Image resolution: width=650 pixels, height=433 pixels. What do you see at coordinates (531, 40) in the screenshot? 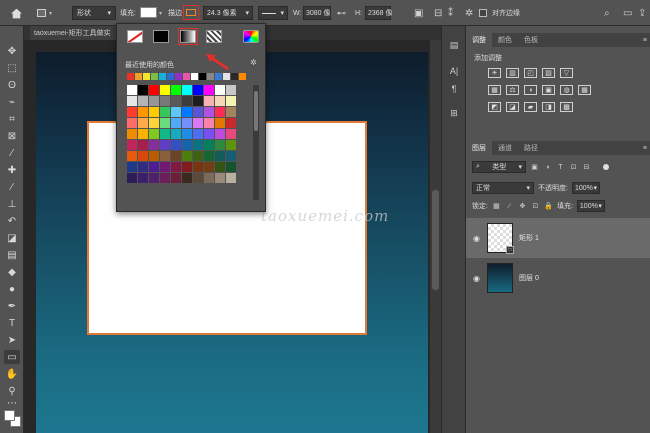
I see `tab-swatches: 色板` at bounding box center [531, 40].